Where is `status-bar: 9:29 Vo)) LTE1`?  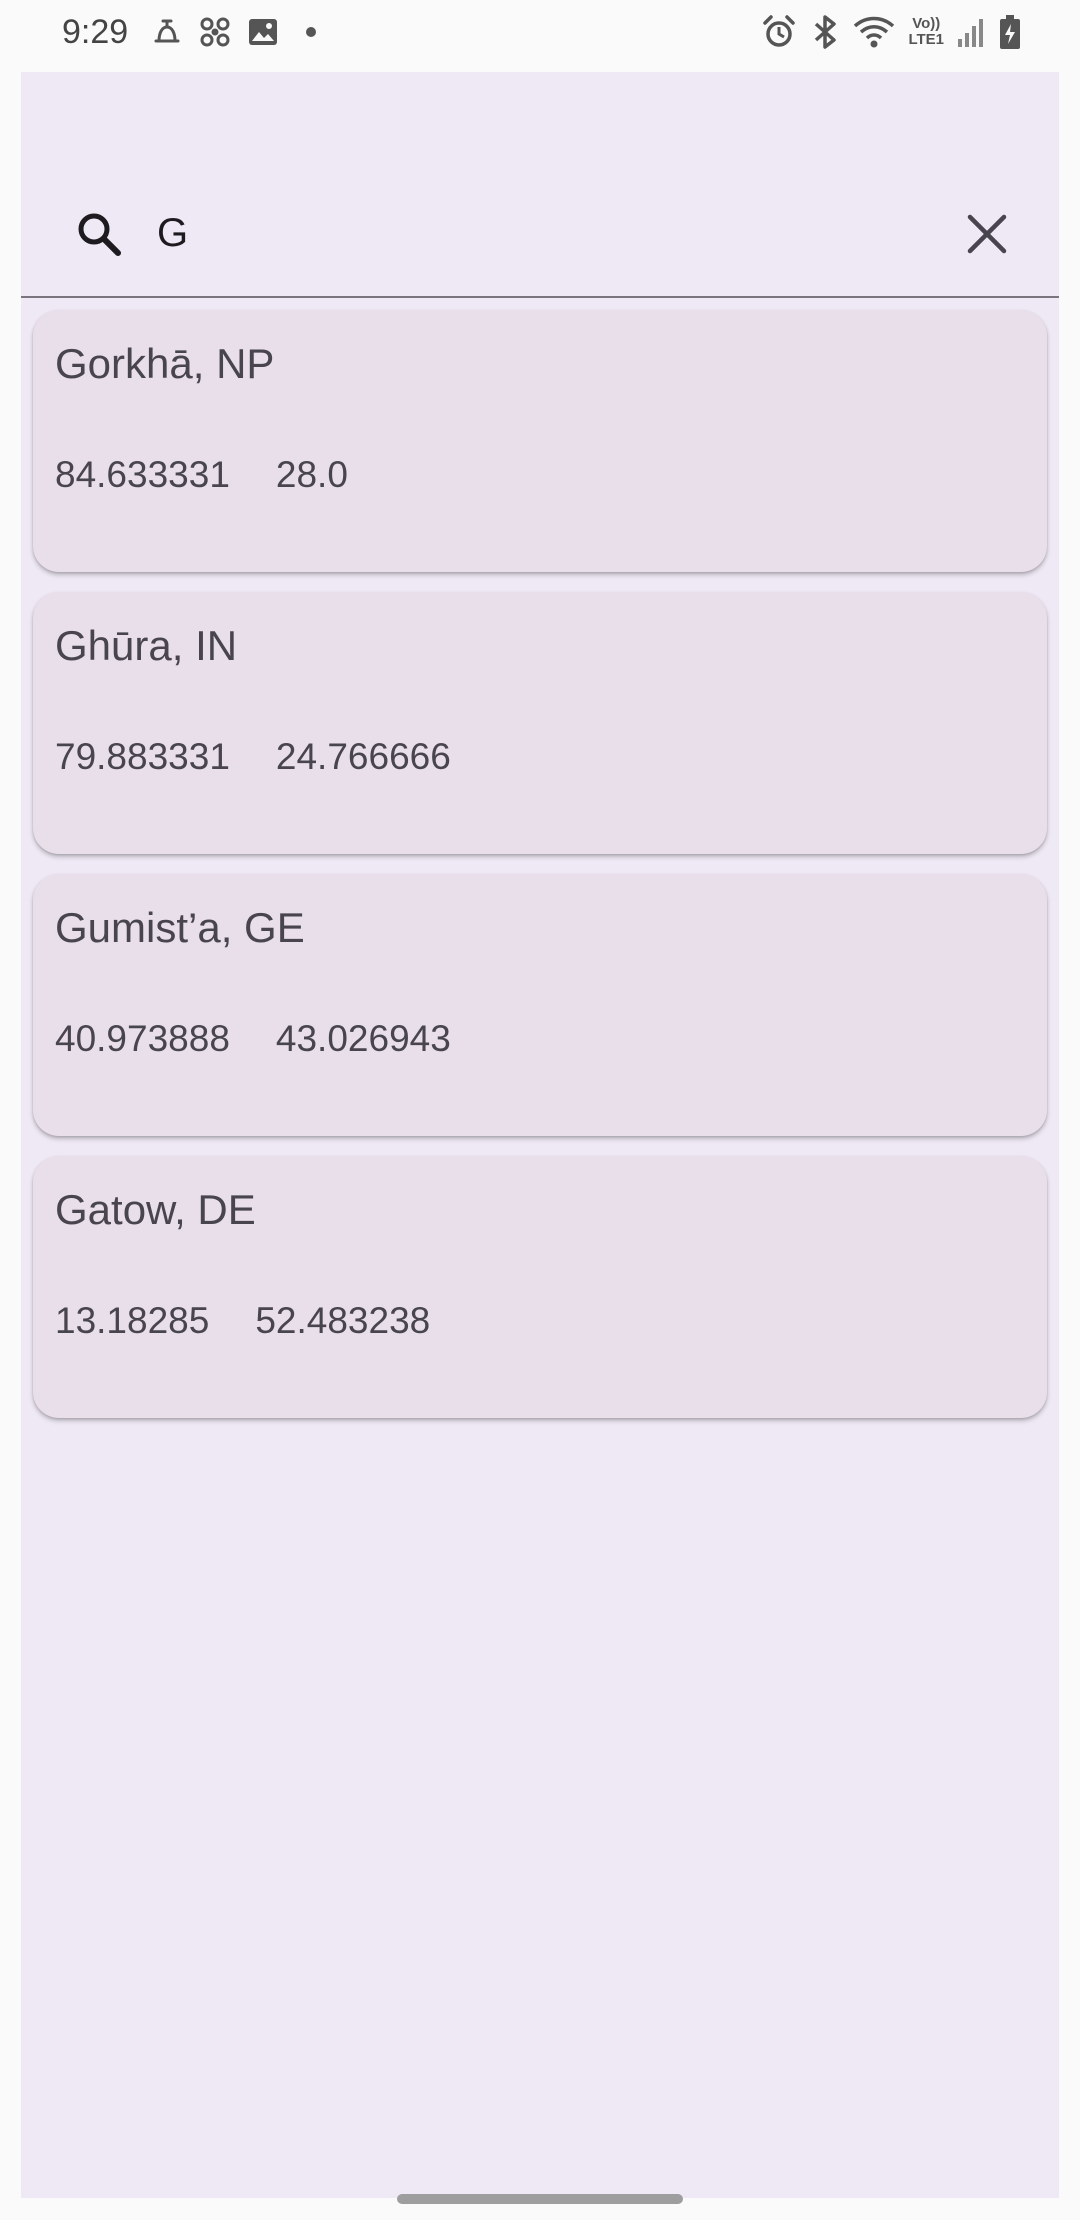
status-bar: 9:29 Vo)) LTE1 is located at coordinates (540, 32).